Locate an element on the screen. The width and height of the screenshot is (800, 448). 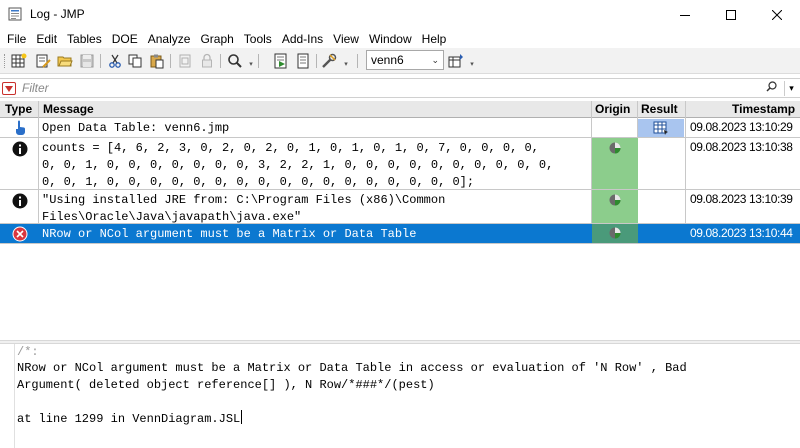
edit-button is located at coordinates (43, 61).